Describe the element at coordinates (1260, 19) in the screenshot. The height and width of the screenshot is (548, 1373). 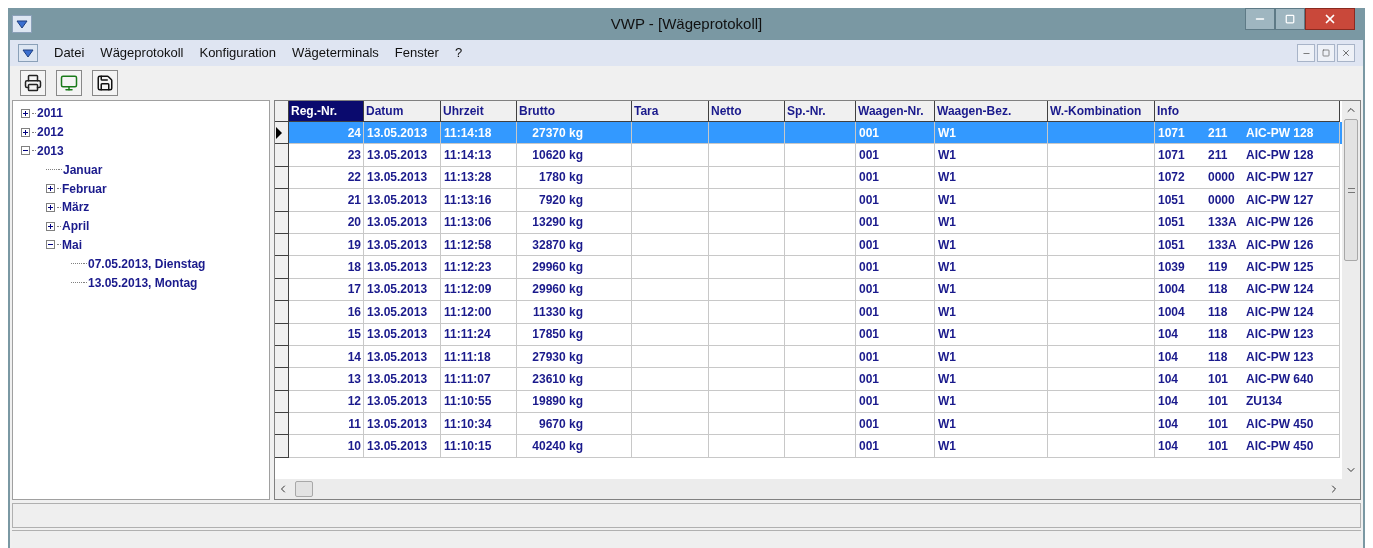
I see `minimize-button` at that location.